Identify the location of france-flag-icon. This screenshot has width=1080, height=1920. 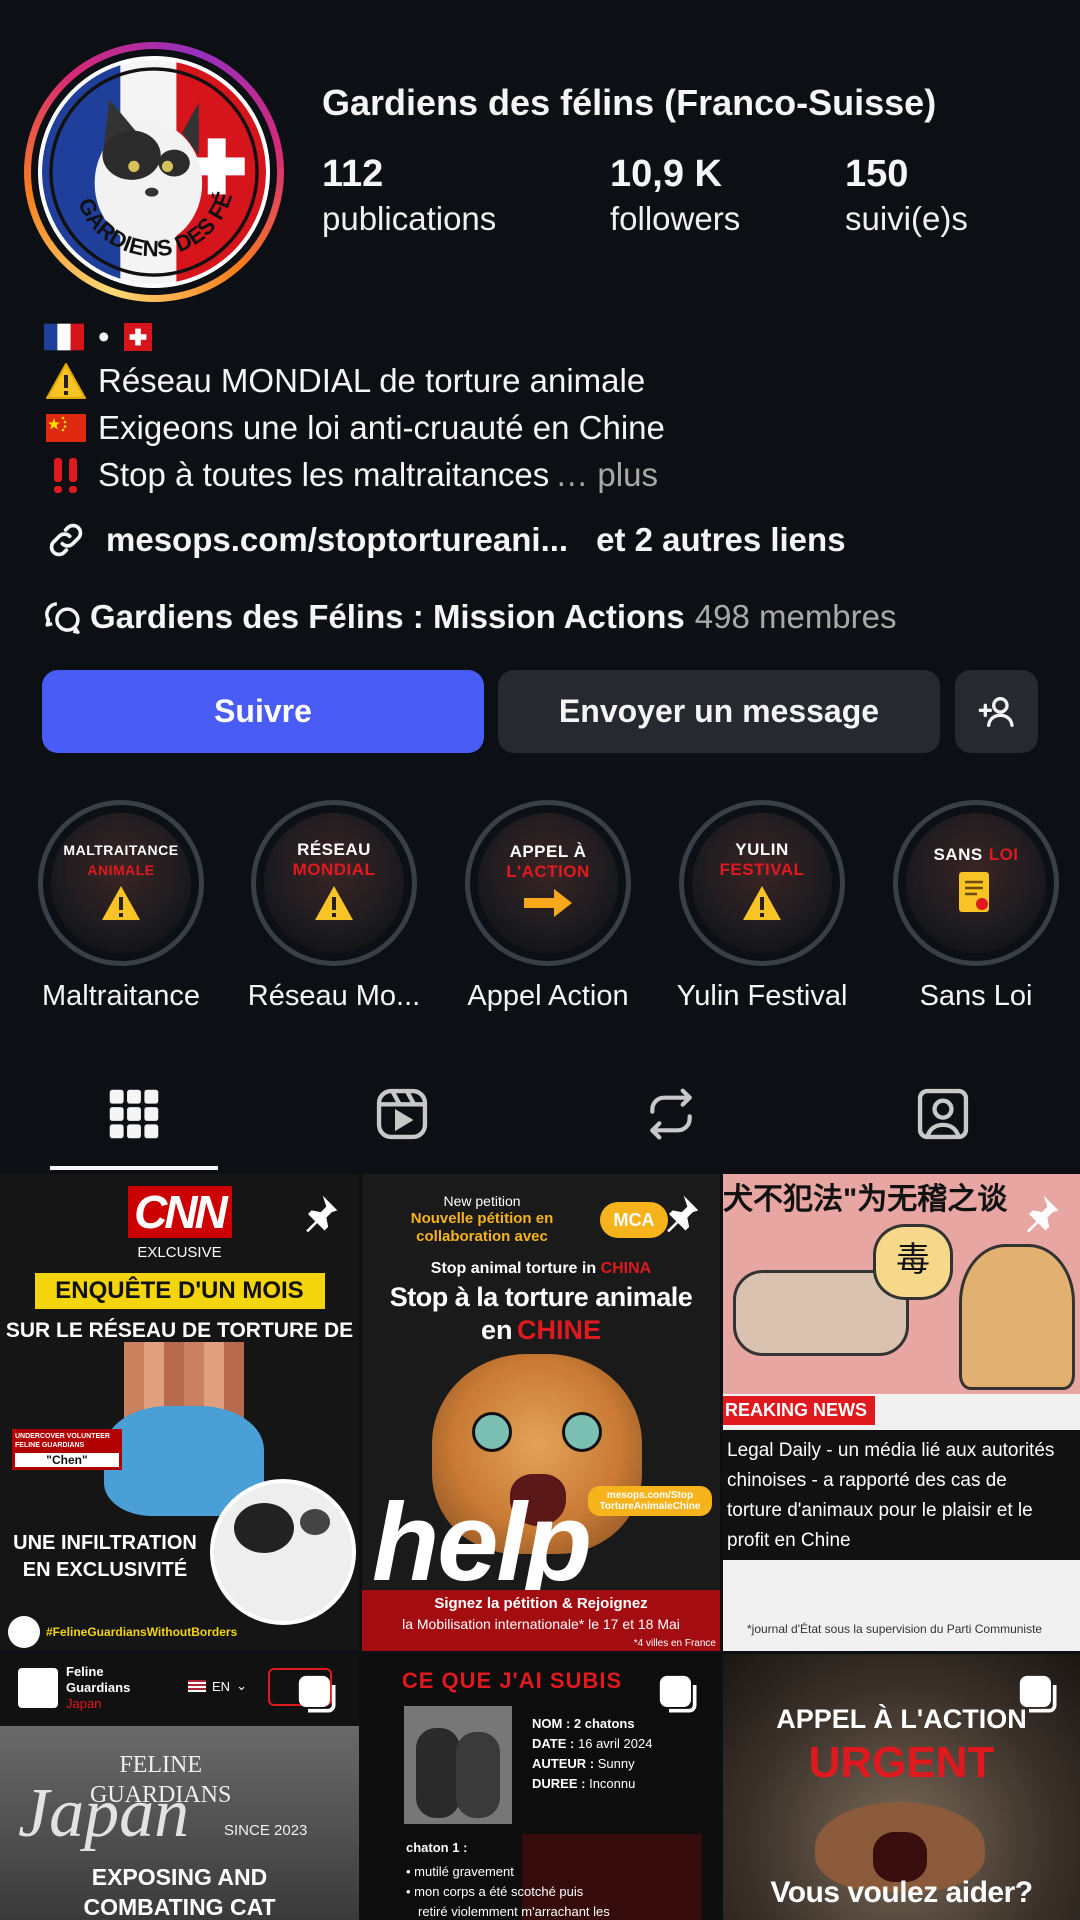
(64, 337).